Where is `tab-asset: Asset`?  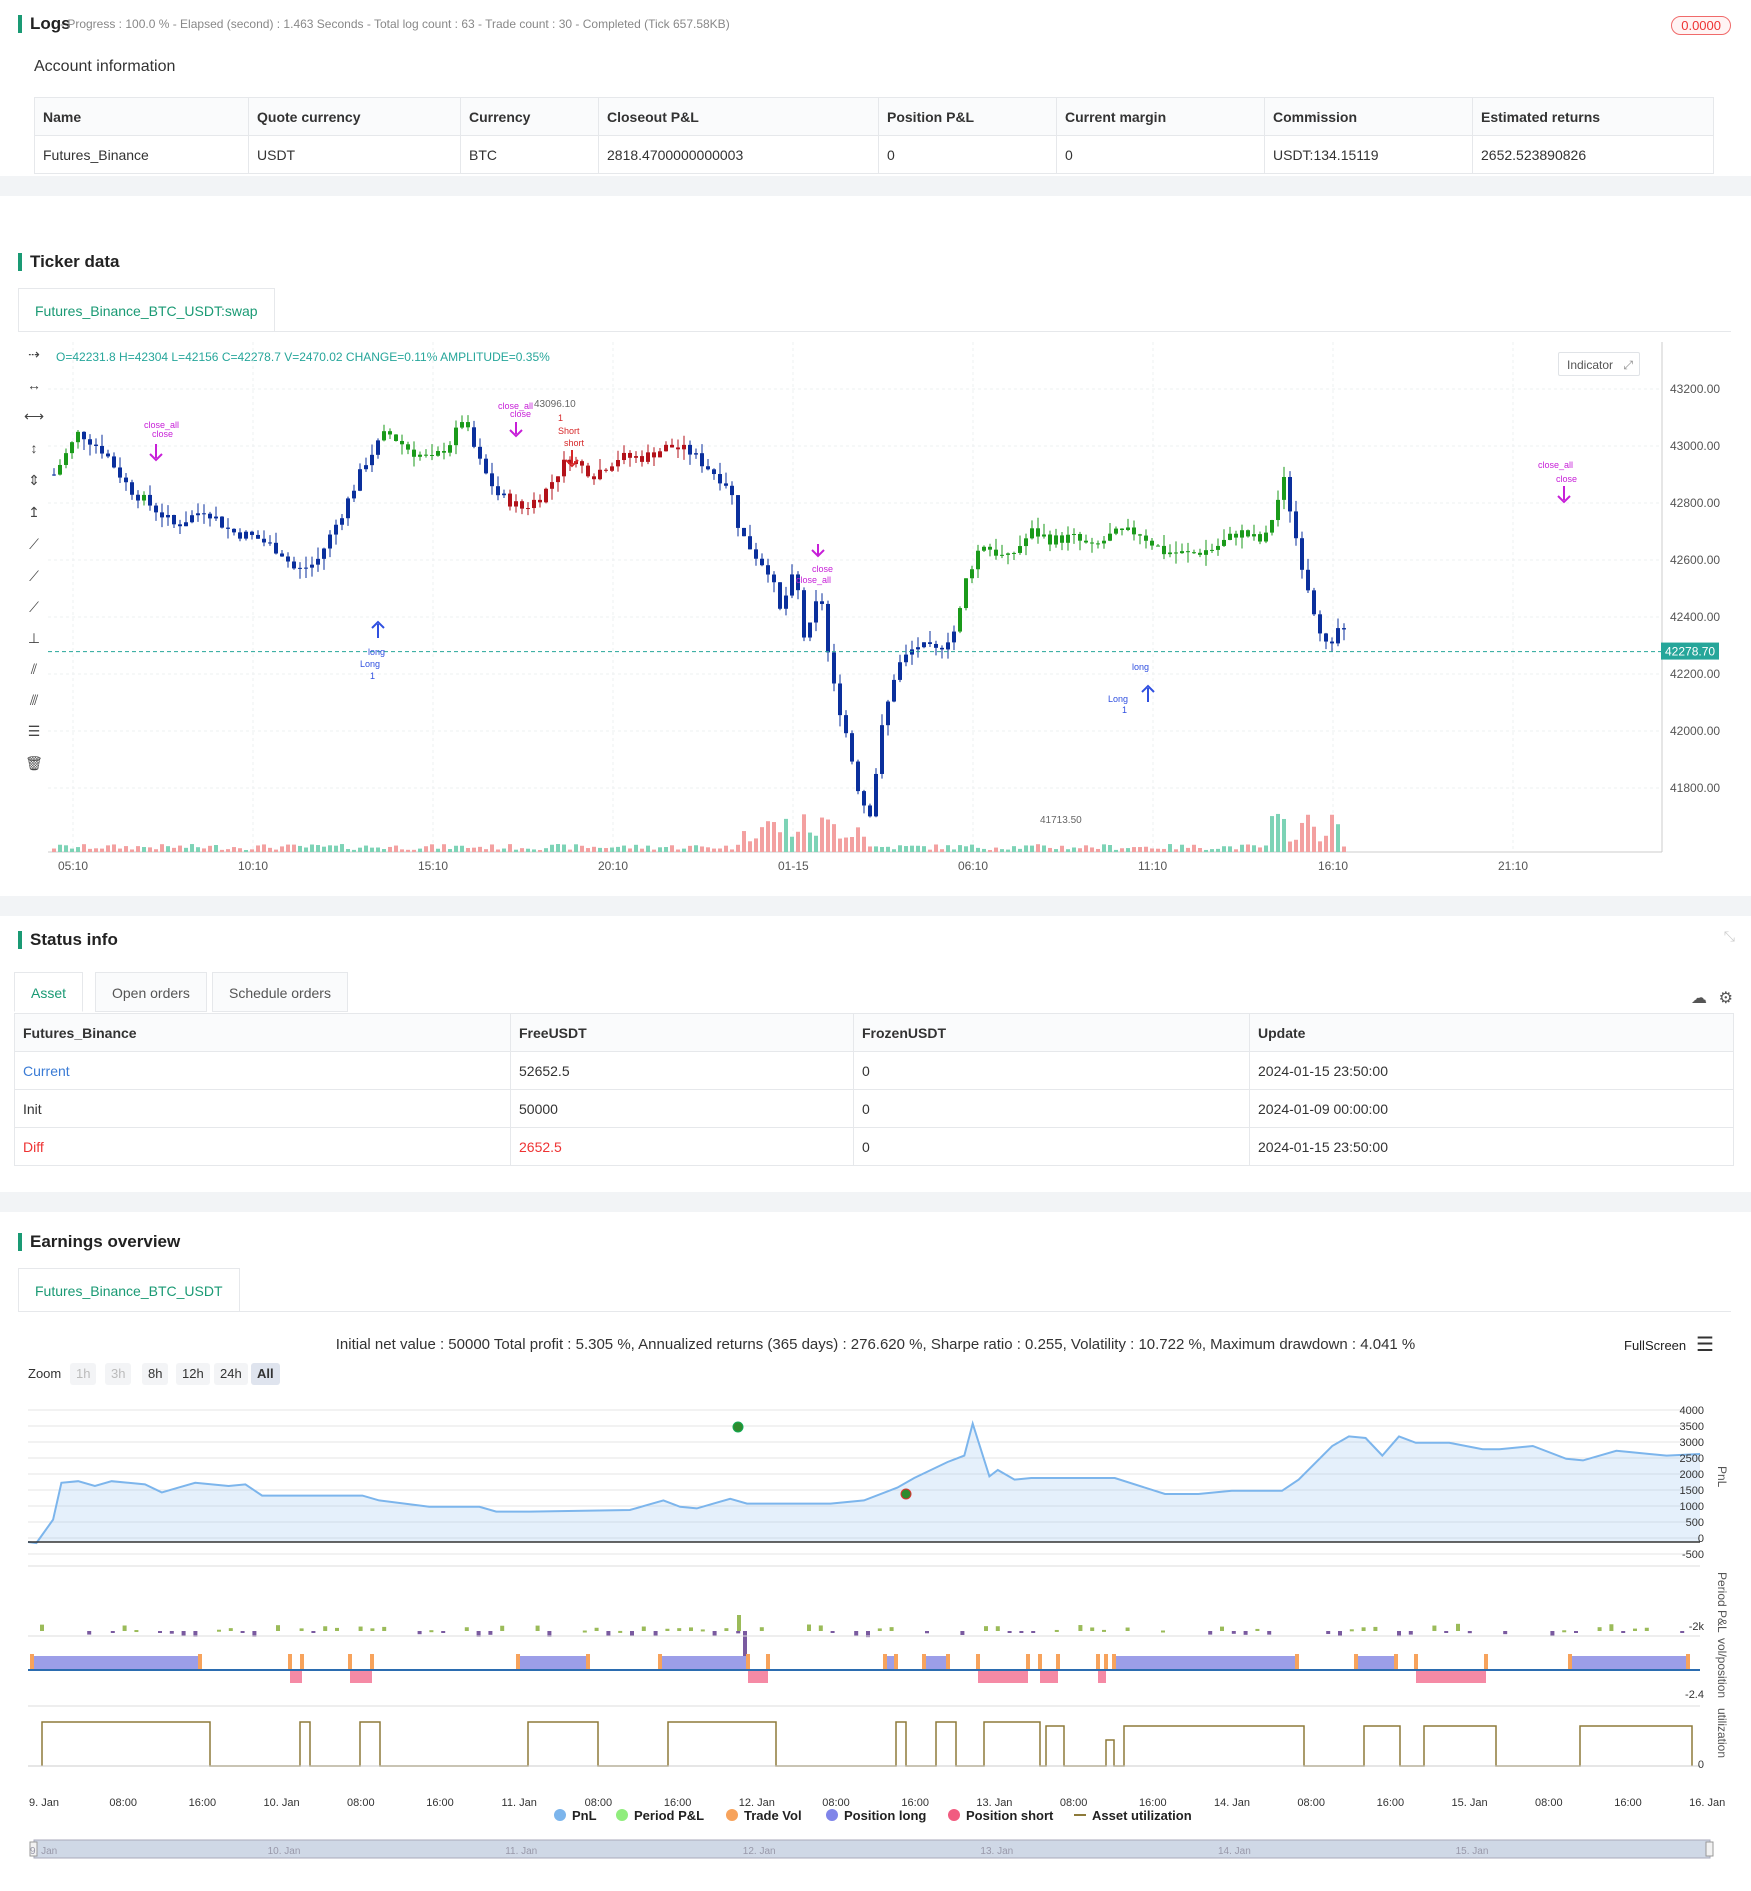
tab-asset: Asset is located at coordinates (49, 992).